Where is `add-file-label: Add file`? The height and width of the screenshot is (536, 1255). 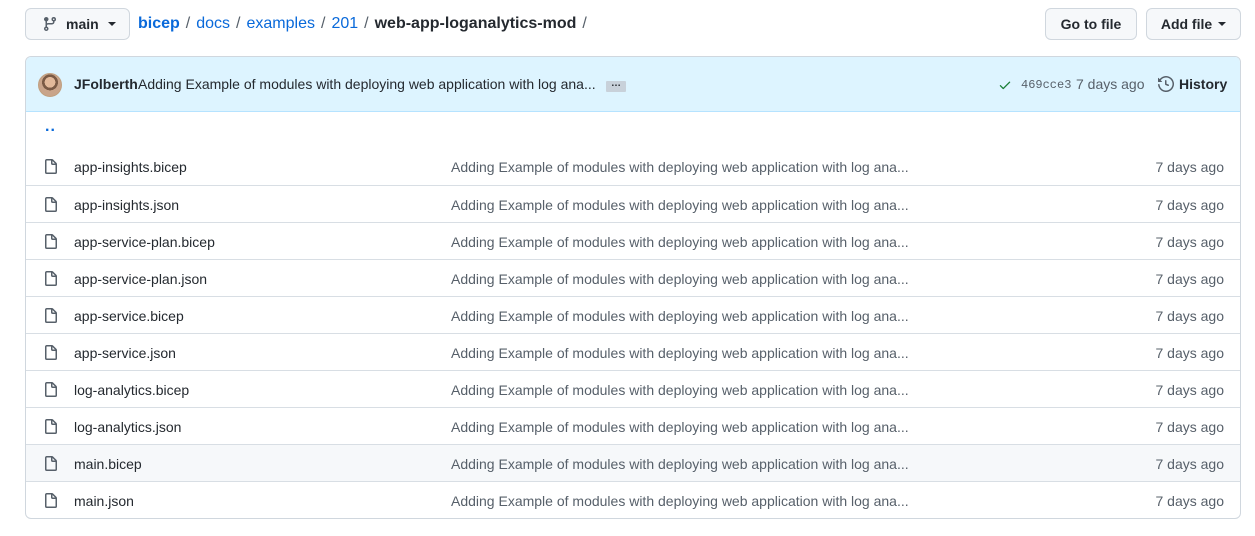
add-file-label: Add file is located at coordinates (1186, 24).